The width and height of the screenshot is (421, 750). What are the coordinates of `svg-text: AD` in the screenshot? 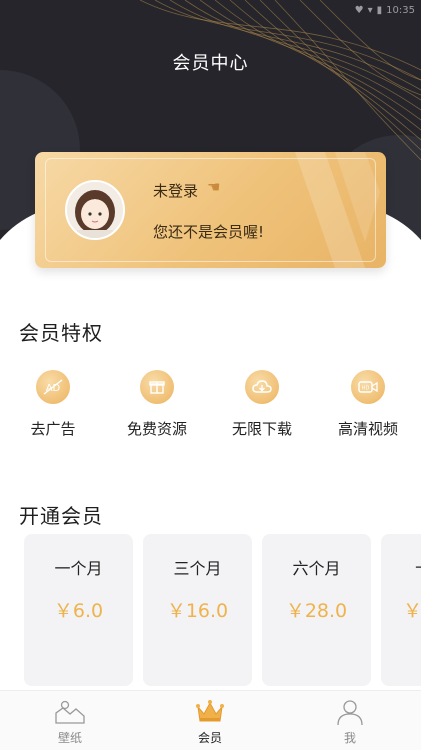 It's located at (53, 388).